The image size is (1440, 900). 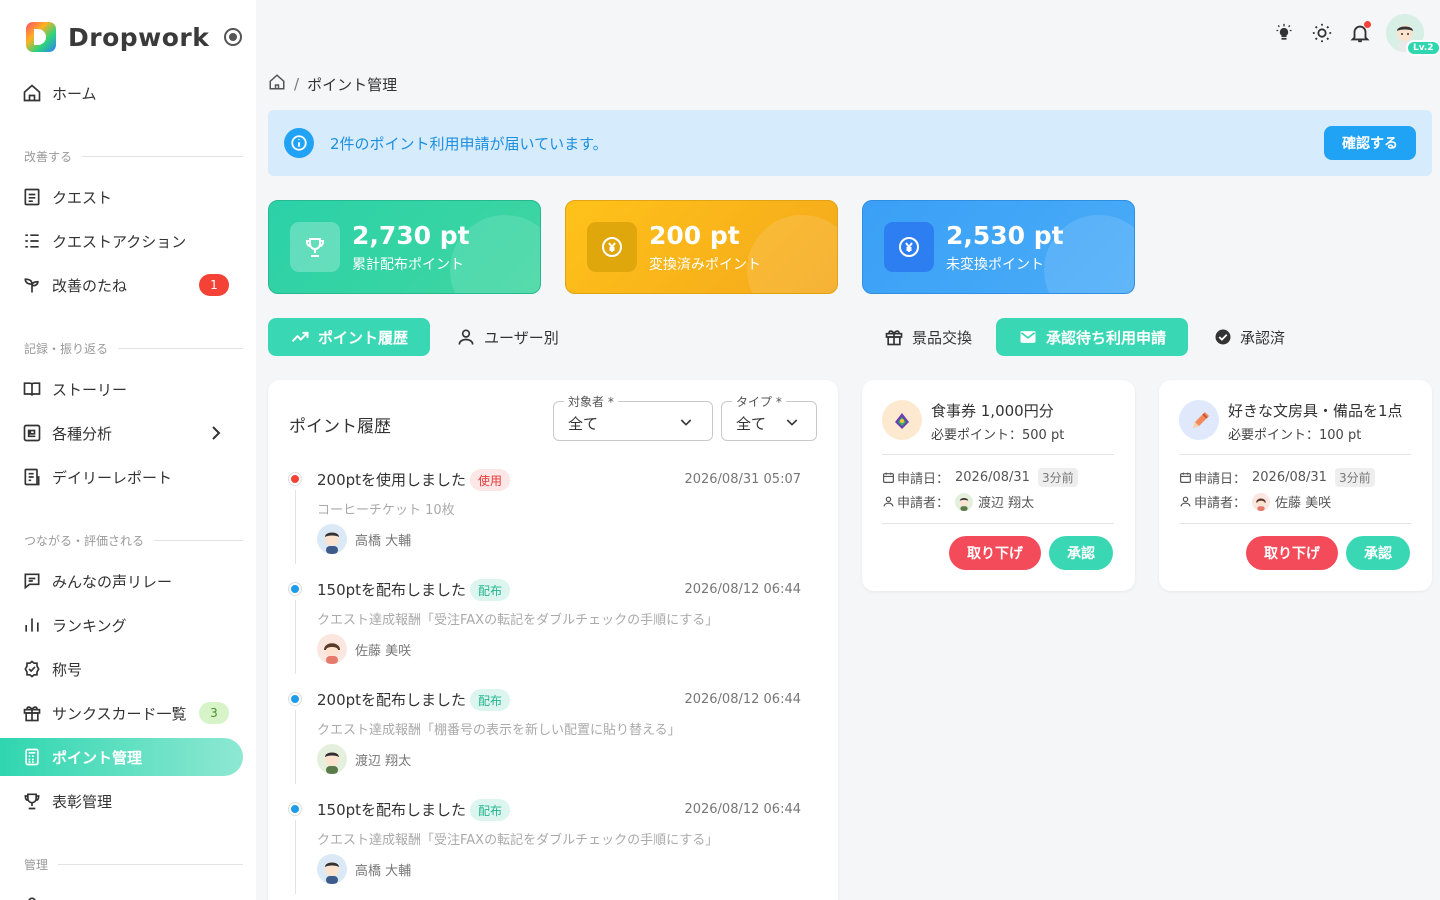 What do you see at coordinates (1284, 33) in the screenshot?
I see `lightbulb-icon` at bounding box center [1284, 33].